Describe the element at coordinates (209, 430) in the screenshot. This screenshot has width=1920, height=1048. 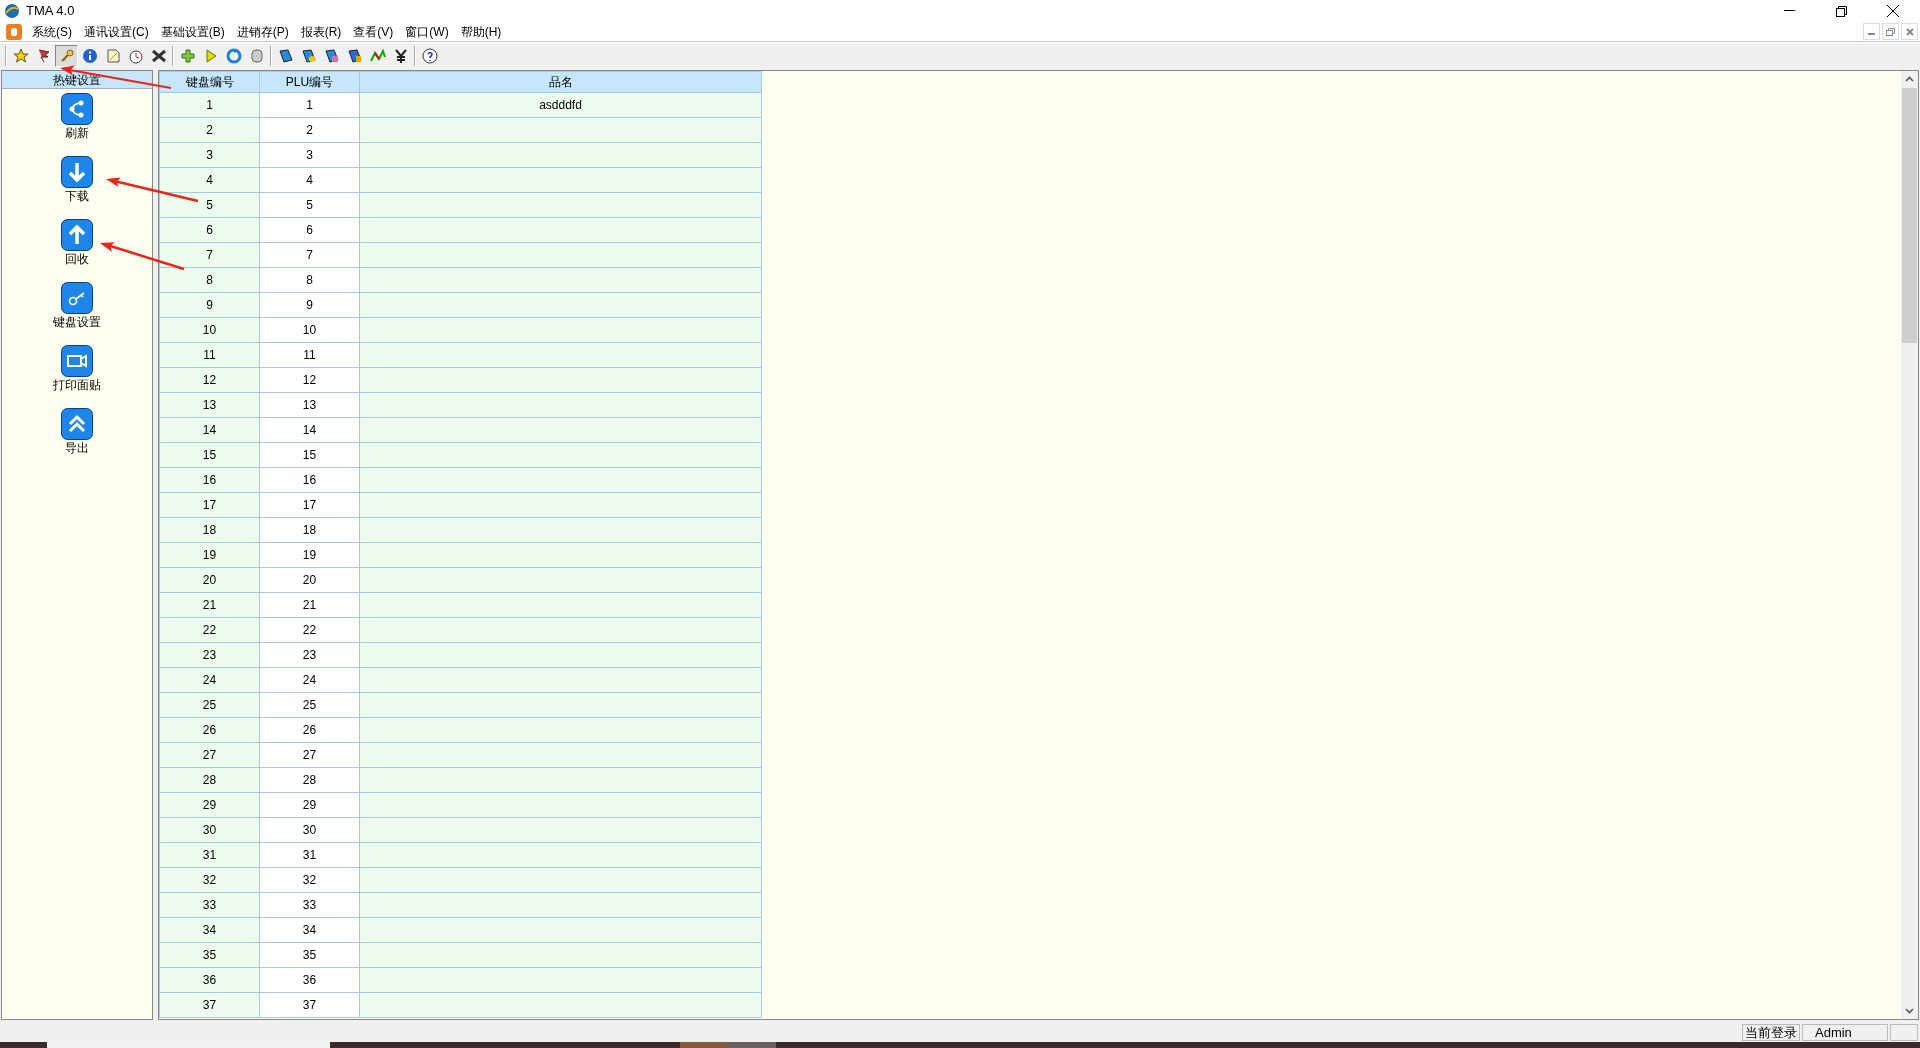
I see `table-cell: 14` at that location.